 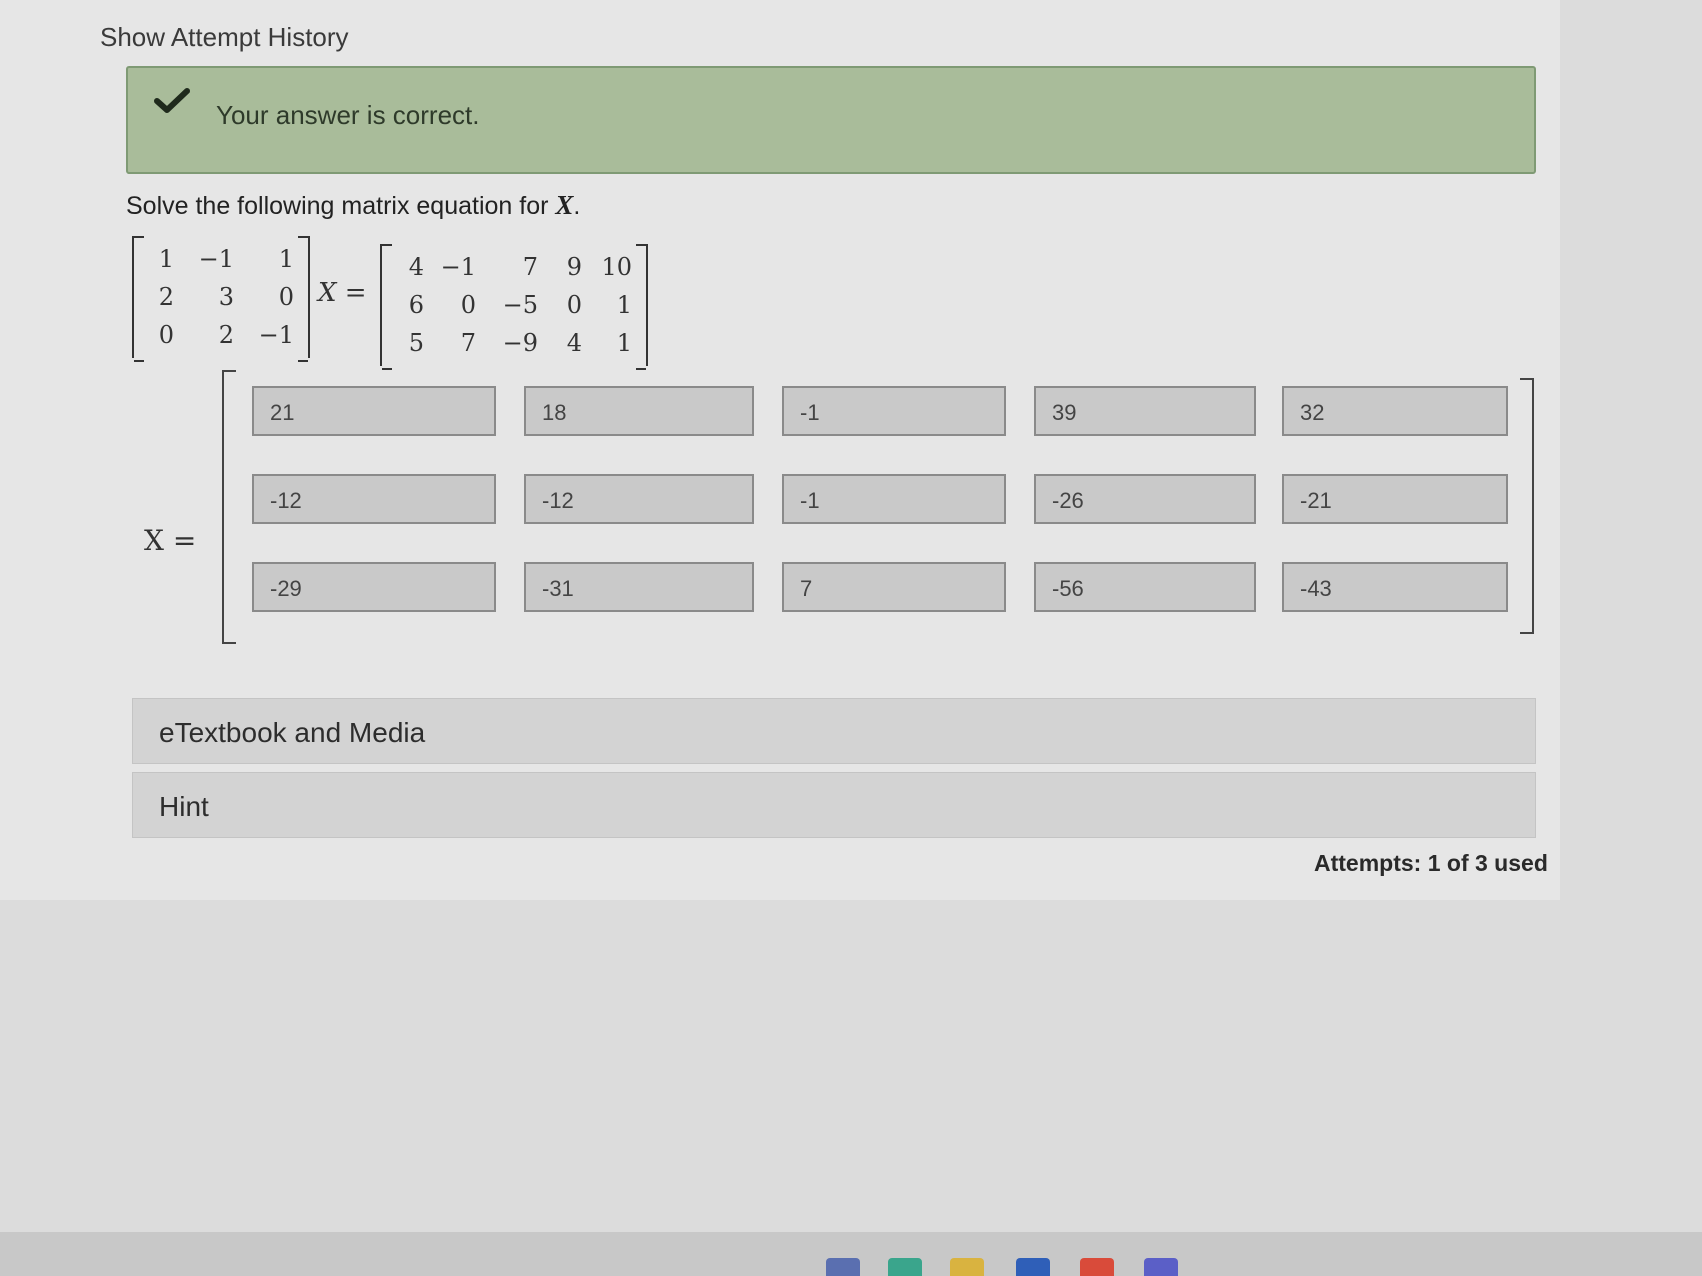 What do you see at coordinates (1161, 1267) in the screenshot?
I see `teams-icon` at bounding box center [1161, 1267].